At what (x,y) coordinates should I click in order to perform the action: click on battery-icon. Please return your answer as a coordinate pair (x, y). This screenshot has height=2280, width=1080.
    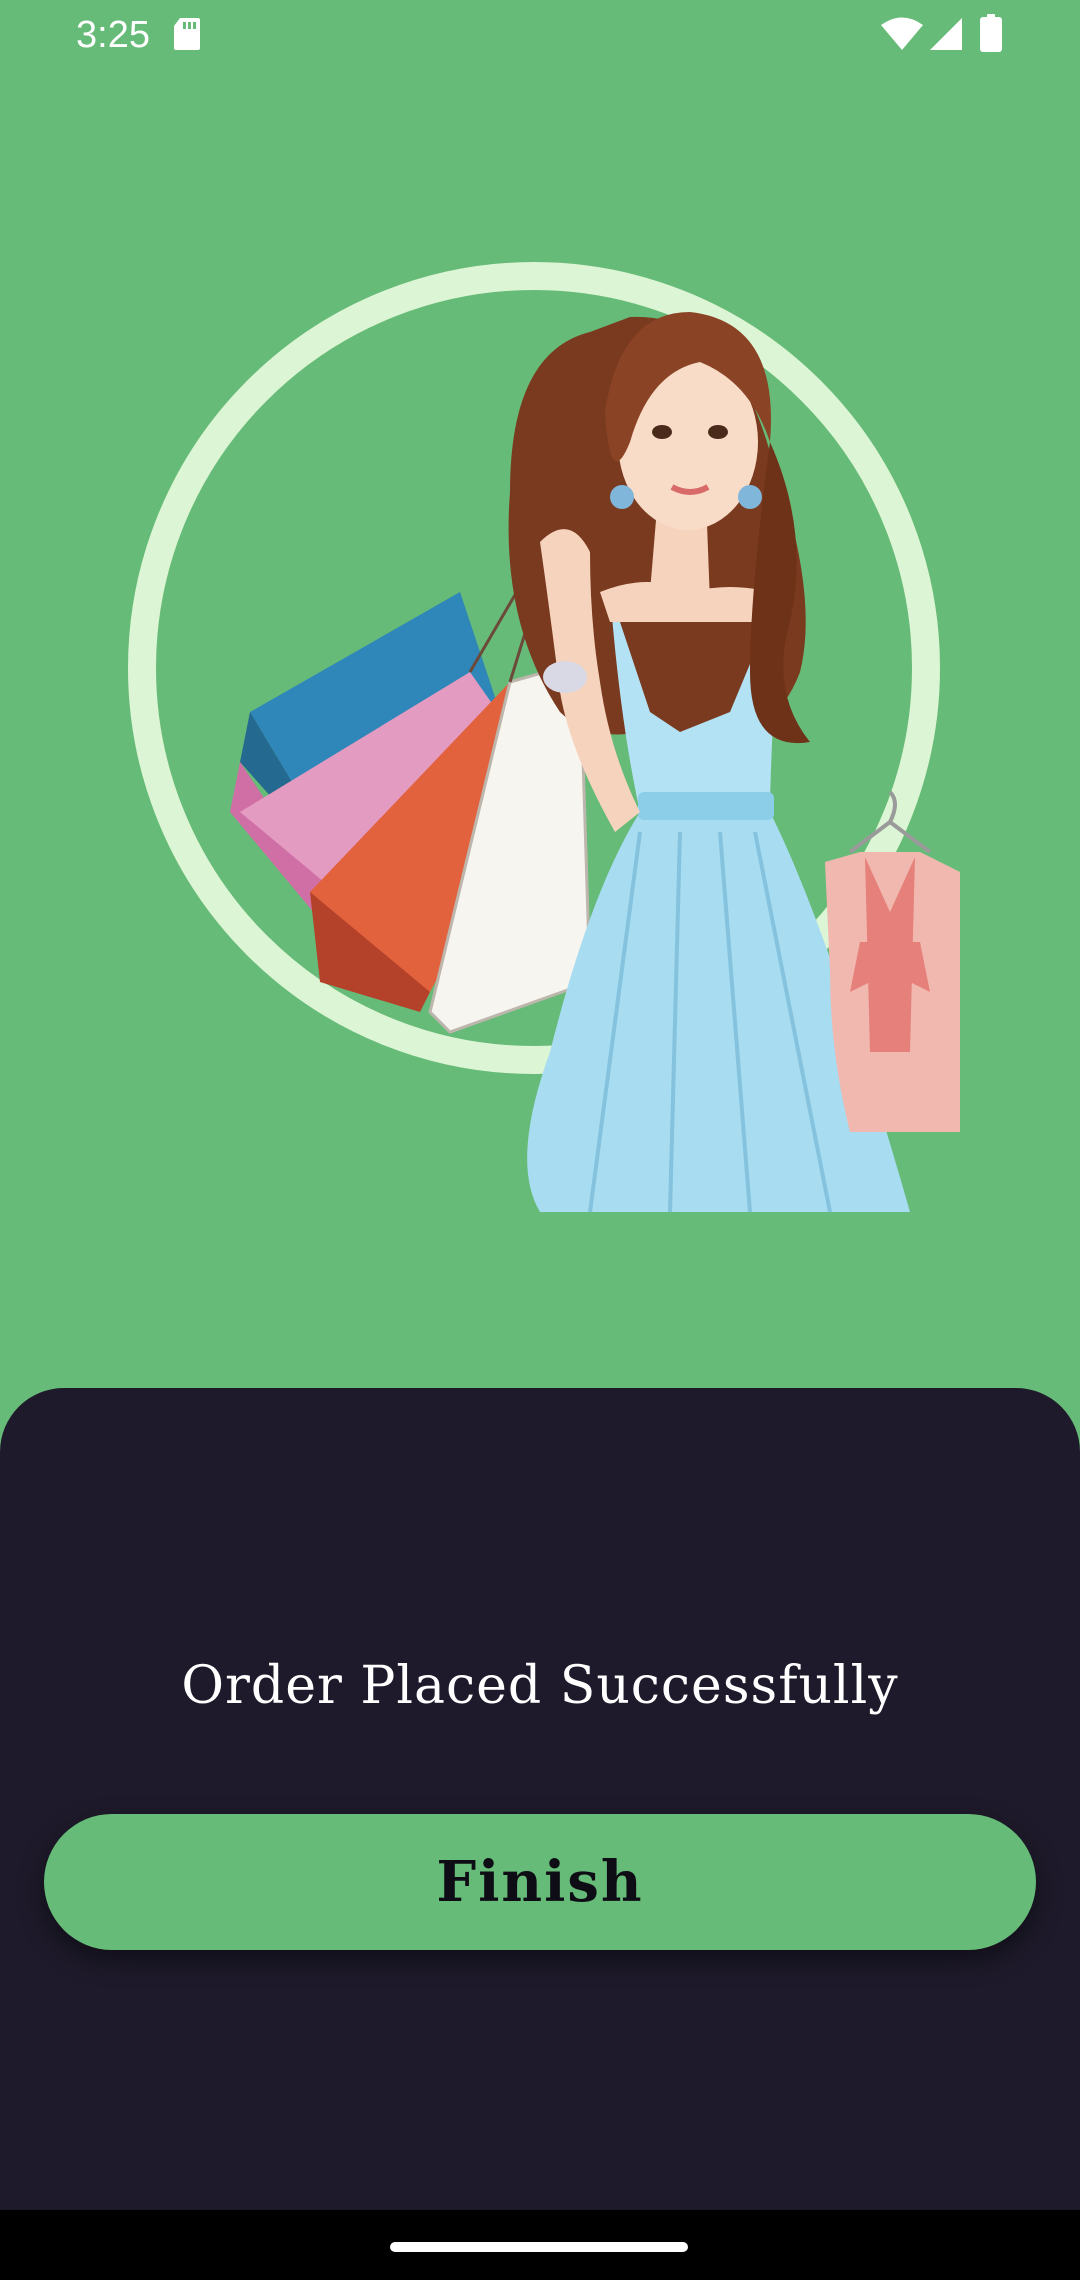
    Looking at the image, I should click on (991, 33).